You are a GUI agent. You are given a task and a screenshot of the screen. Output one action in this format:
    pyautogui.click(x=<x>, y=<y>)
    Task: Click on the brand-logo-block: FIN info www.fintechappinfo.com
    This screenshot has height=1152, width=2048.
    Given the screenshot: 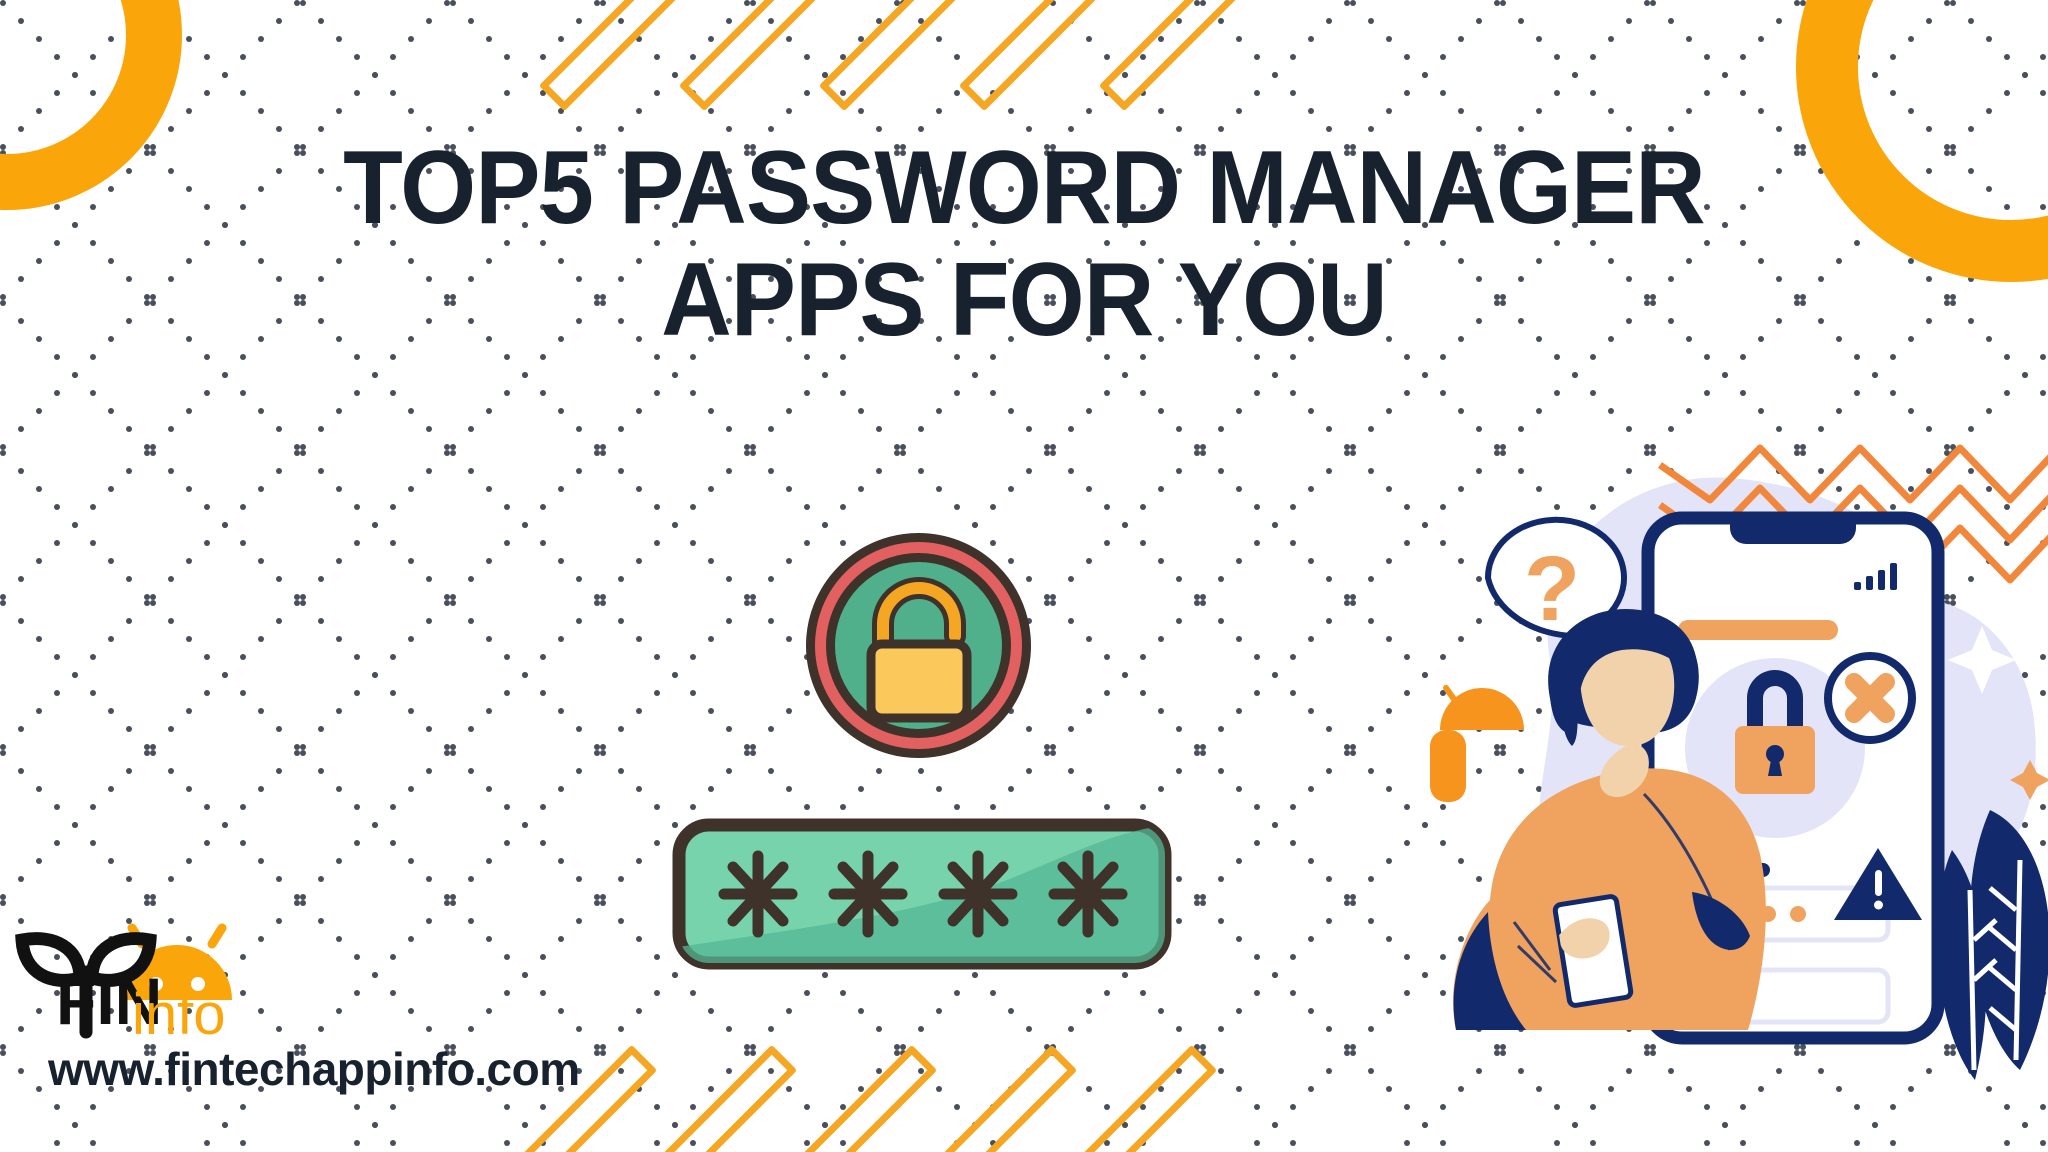 What is the action you would take?
    pyautogui.click(x=295, y=1020)
    